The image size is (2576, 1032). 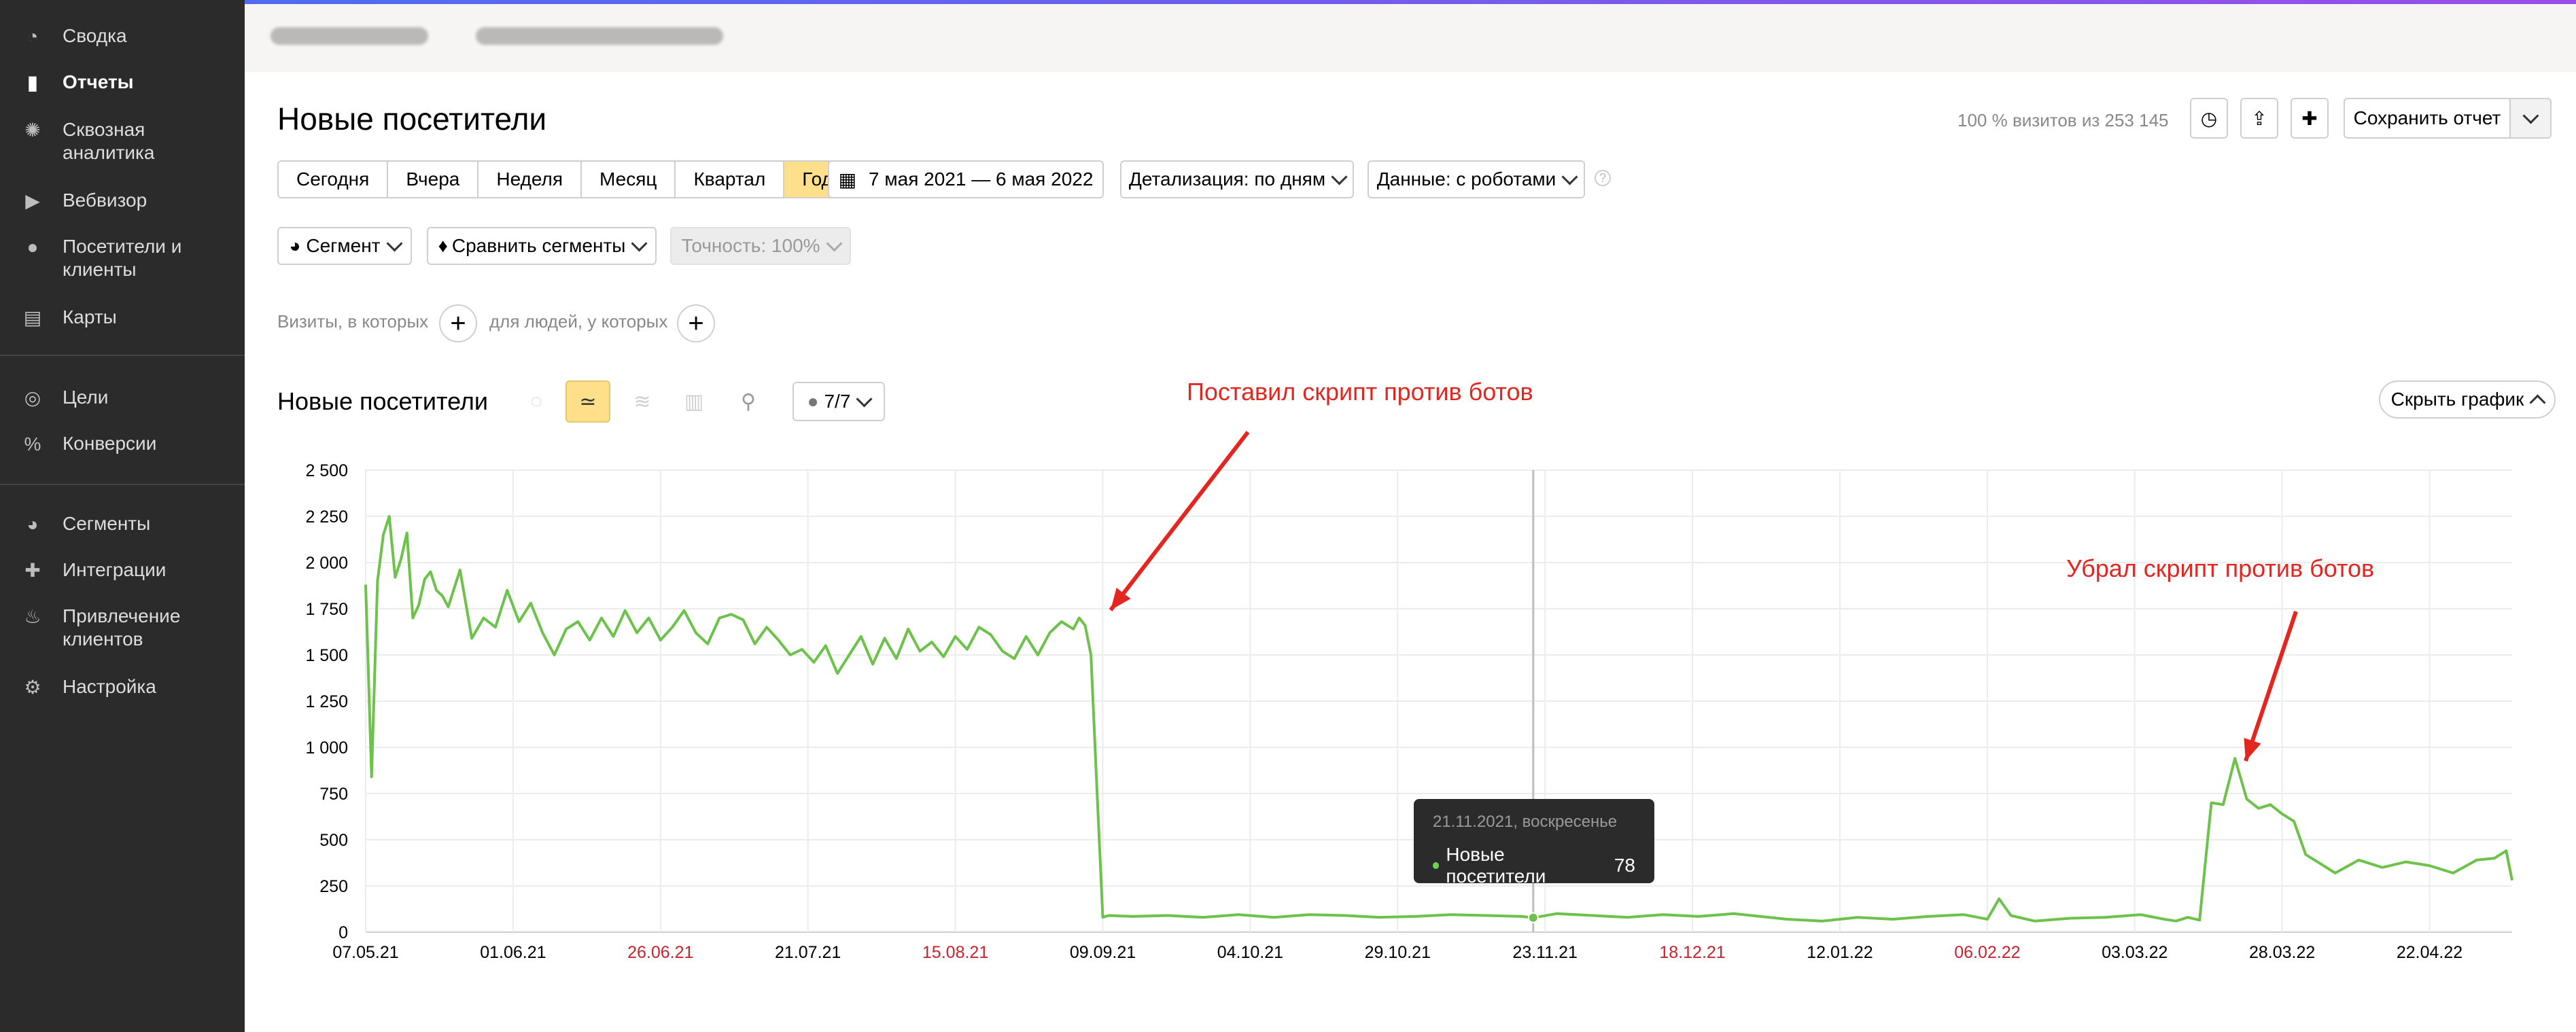 What do you see at coordinates (1360, 392) in the screenshot?
I see `annotation-script-added: Поставил скрипт против ботов` at bounding box center [1360, 392].